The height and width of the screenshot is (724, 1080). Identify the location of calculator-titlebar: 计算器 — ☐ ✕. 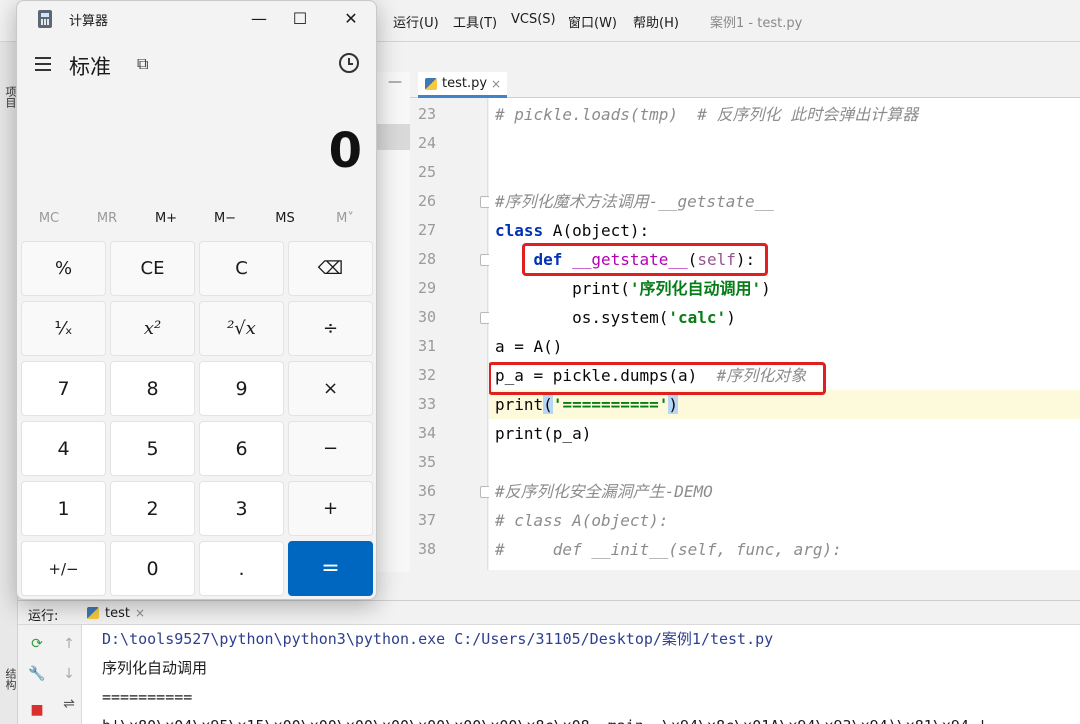
(196, 19).